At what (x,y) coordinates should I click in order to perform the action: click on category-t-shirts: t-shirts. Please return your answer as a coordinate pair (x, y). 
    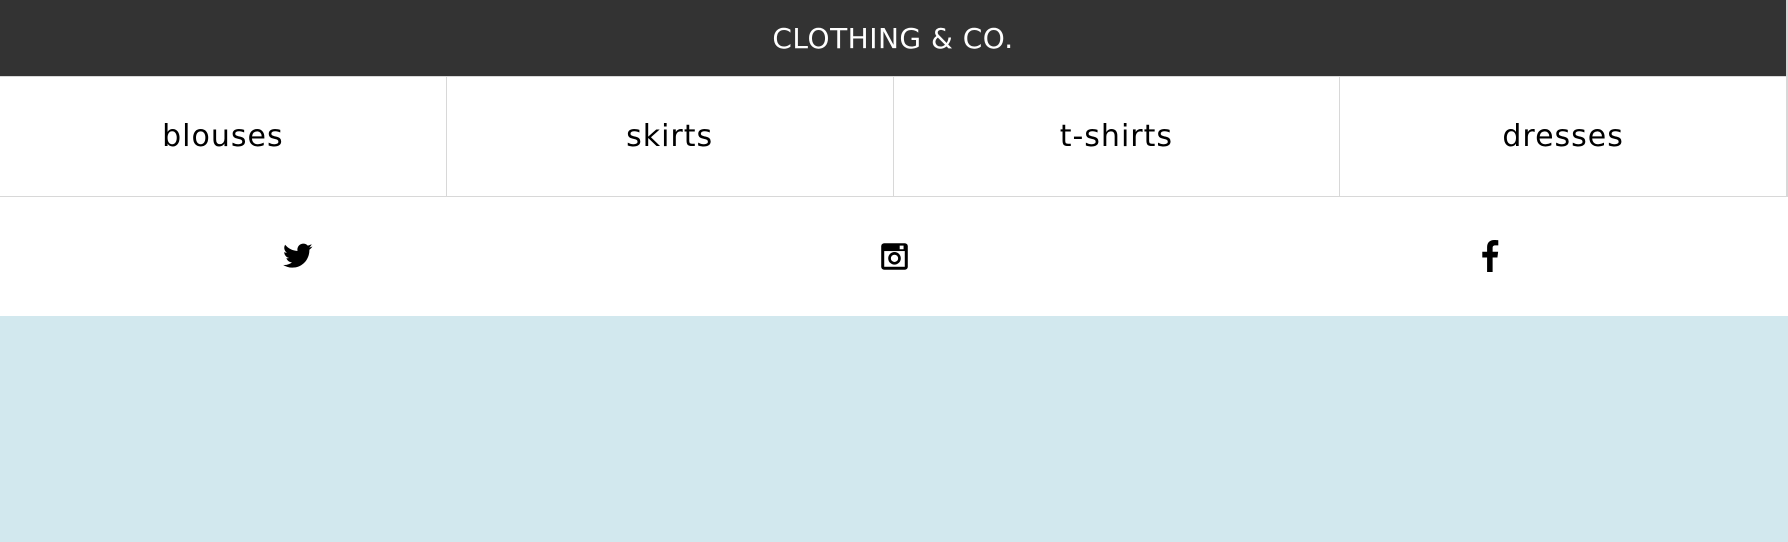
    Looking at the image, I should click on (1117, 136).